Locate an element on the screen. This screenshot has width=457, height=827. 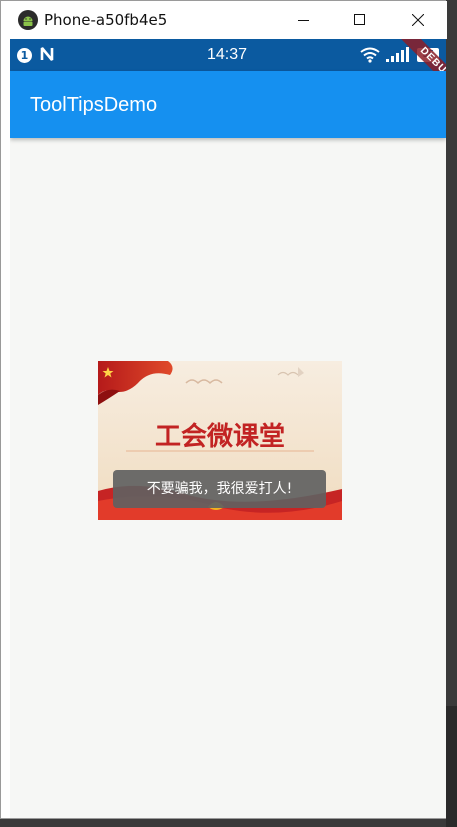
minimize-icon is located at coordinates (303, 20).